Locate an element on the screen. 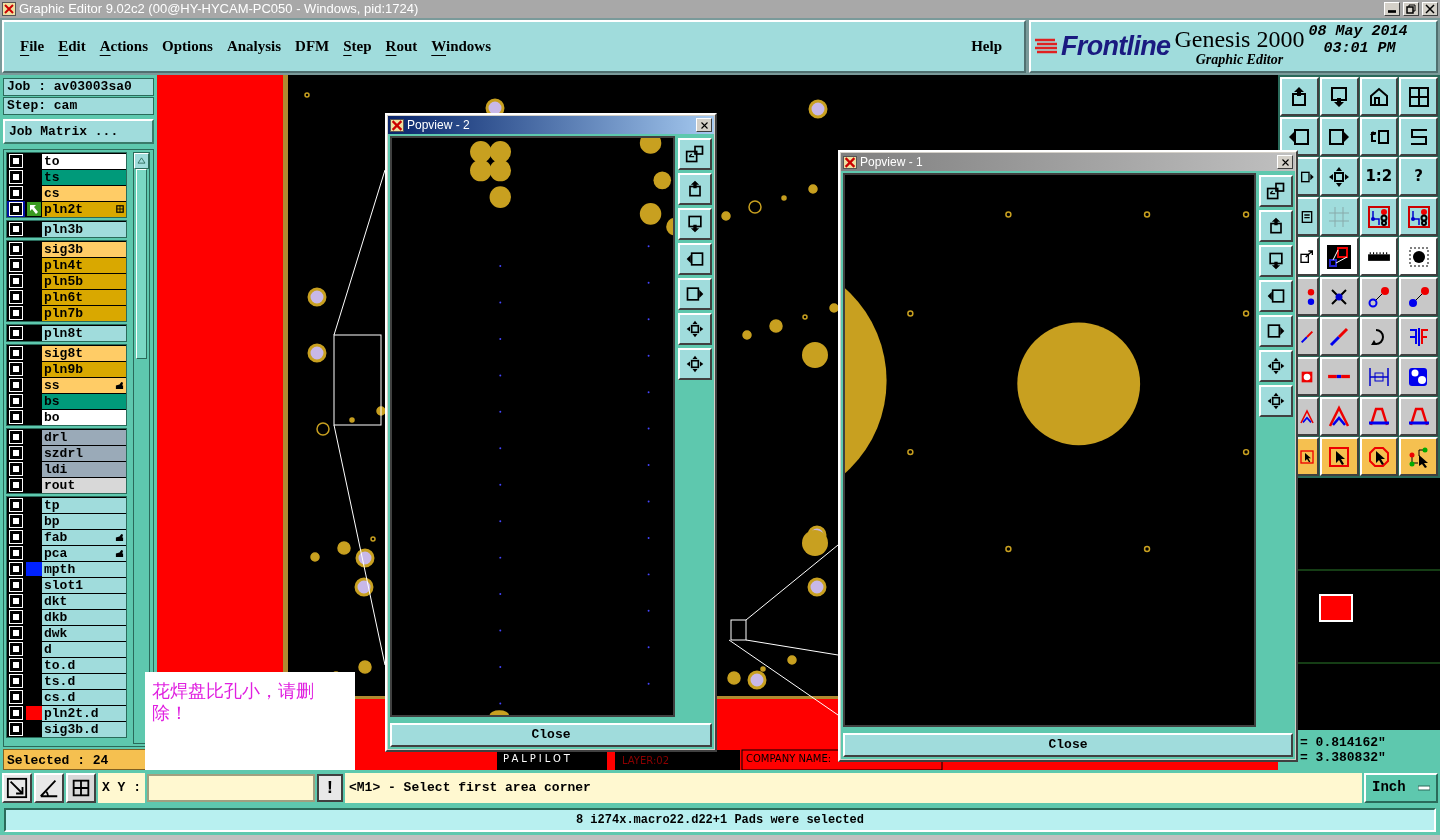 This screenshot has width=1440, height=840. grid-snap-button is located at coordinates (81, 787).